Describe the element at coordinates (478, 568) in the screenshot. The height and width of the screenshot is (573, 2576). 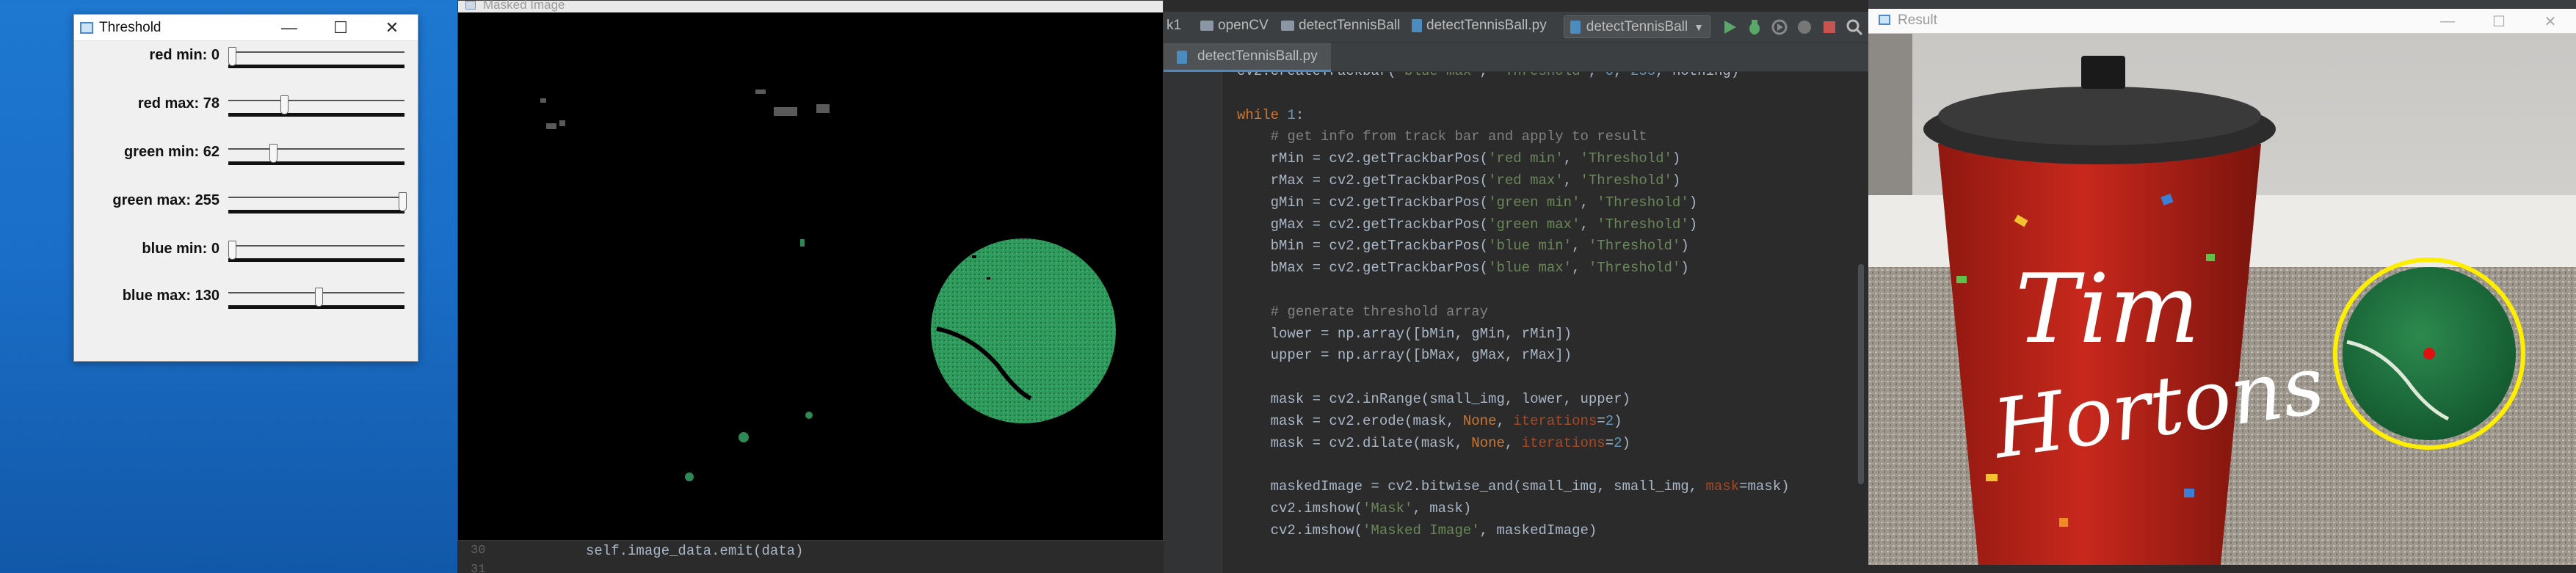
I see `line-number: 31` at that location.